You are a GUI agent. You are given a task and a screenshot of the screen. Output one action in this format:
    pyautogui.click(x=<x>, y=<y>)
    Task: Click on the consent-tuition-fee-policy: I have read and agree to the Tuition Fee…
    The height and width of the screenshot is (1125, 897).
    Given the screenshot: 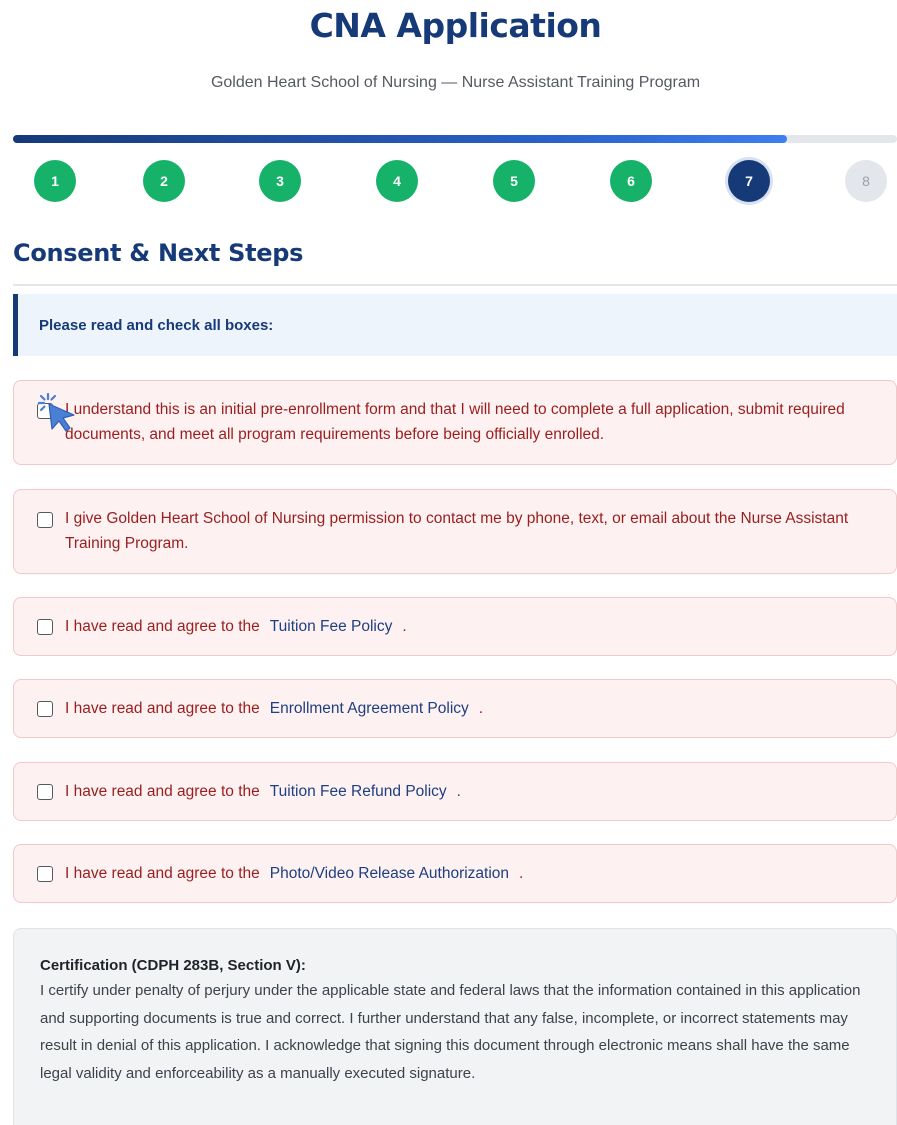 What is the action you would take?
    pyautogui.click(x=455, y=626)
    